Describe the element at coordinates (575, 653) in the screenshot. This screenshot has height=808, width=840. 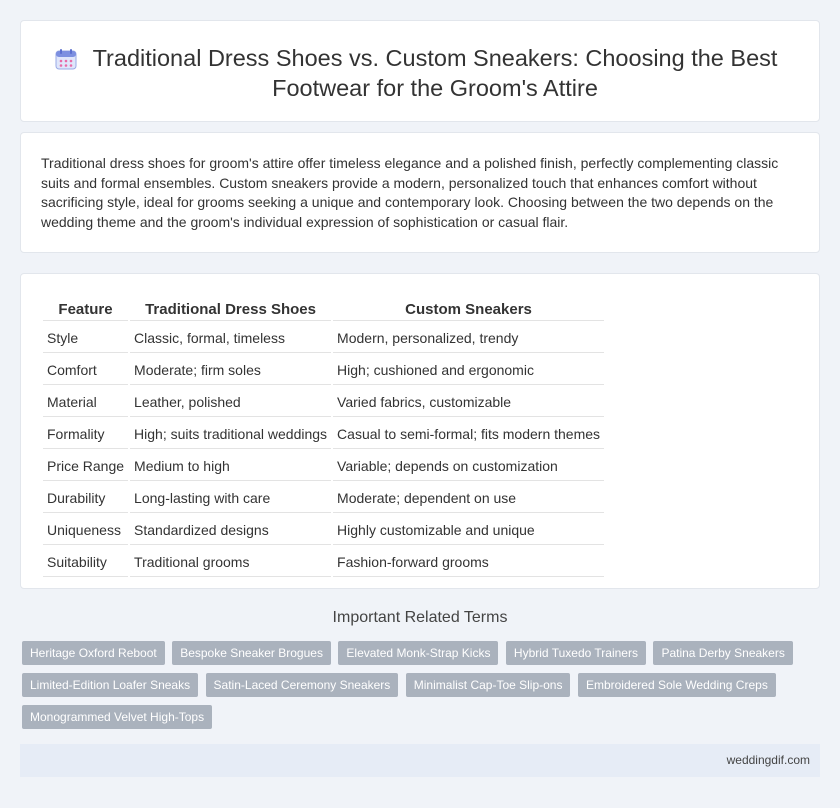
I see `related-term-tag: Hybrid Tuxedo Trainers` at that location.